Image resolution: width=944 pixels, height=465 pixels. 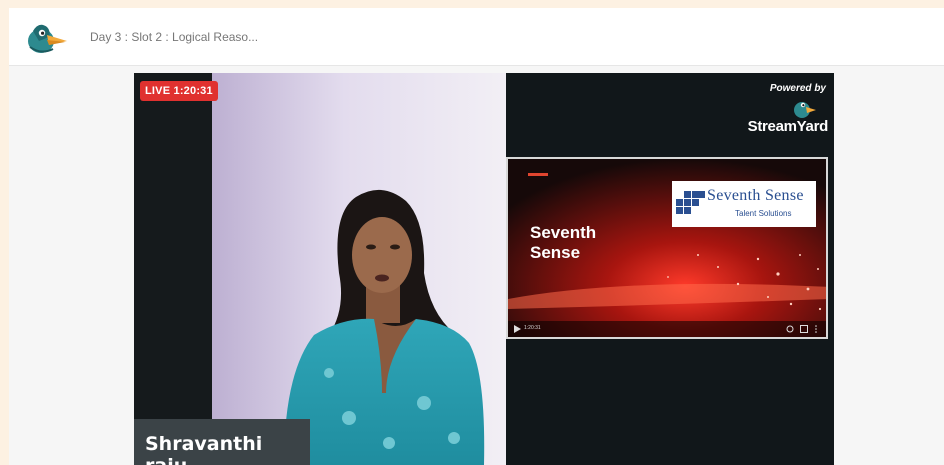 What do you see at coordinates (816, 329) in the screenshot?
I see `more-options-icon` at bounding box center [816, 329].